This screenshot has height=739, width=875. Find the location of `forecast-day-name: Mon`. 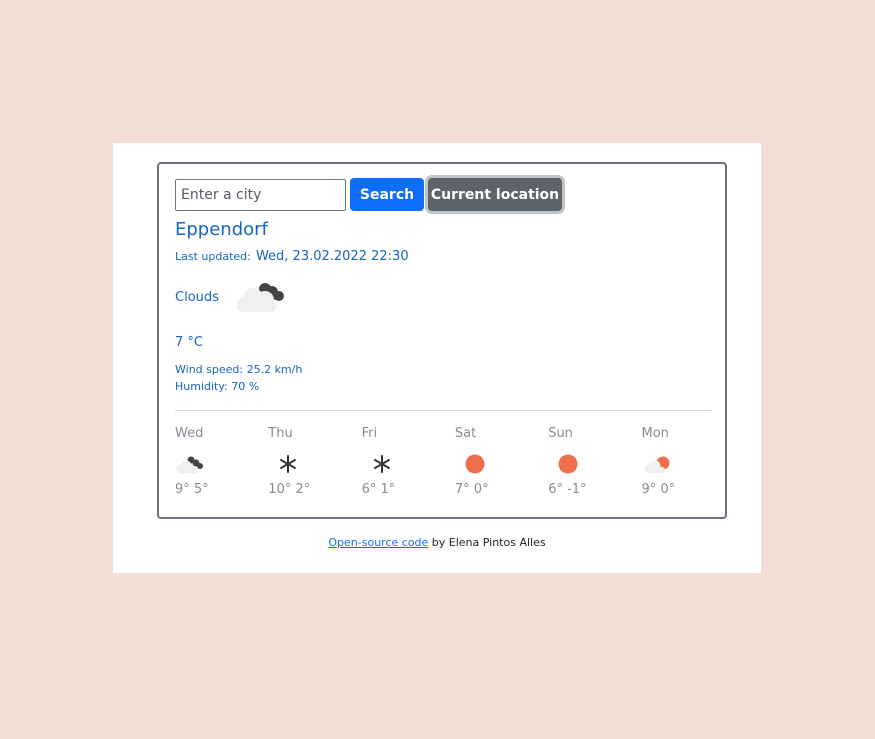

forecast-day-name: Mon is located at coordinates (655, 433).